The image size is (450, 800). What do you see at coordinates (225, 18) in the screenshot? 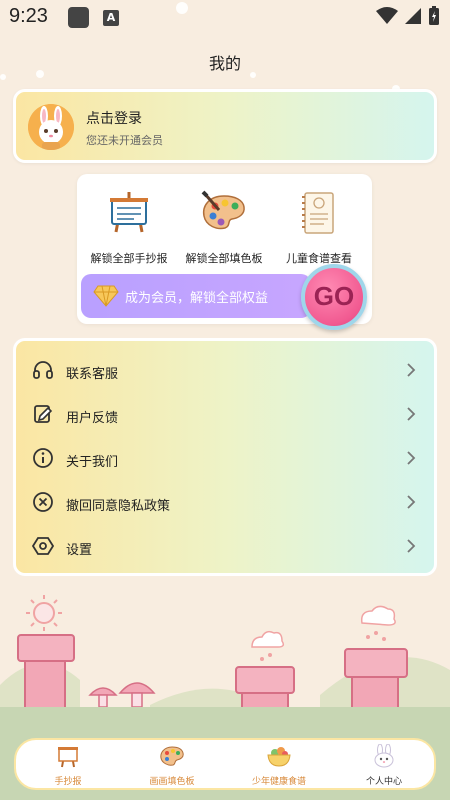
I see `status-bar: 9:23 A` at bounding box center [225, 18].